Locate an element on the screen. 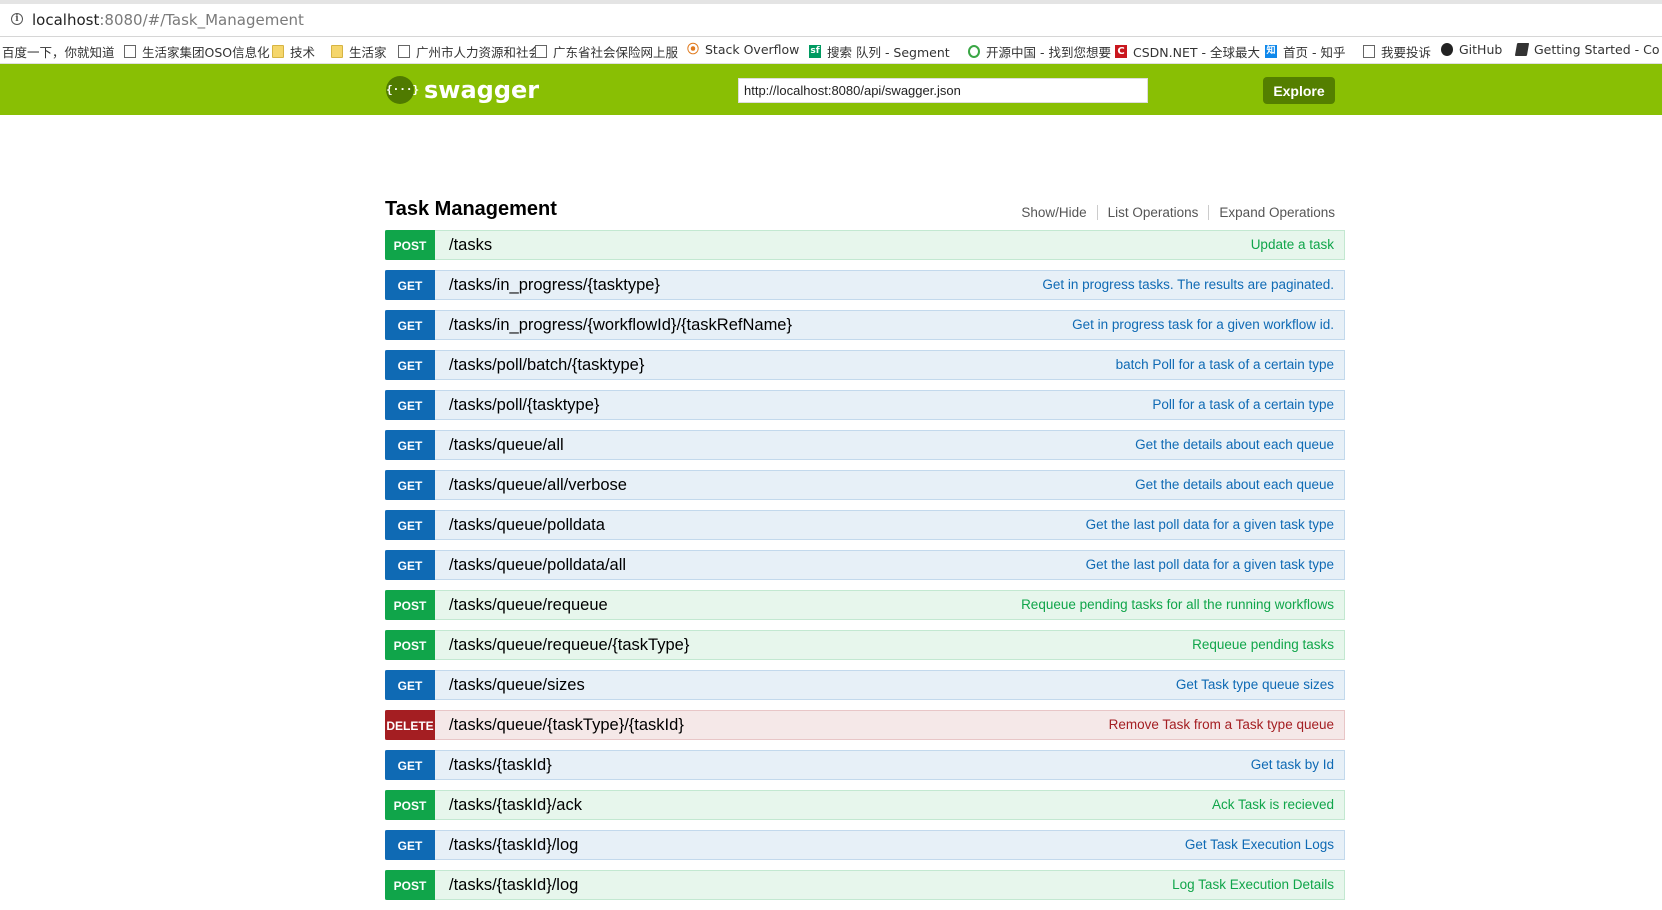 This screenshot has height=910, width=1662. bookmark-item: ⦿ Stack Overflow is located at coordinates (743, 49).